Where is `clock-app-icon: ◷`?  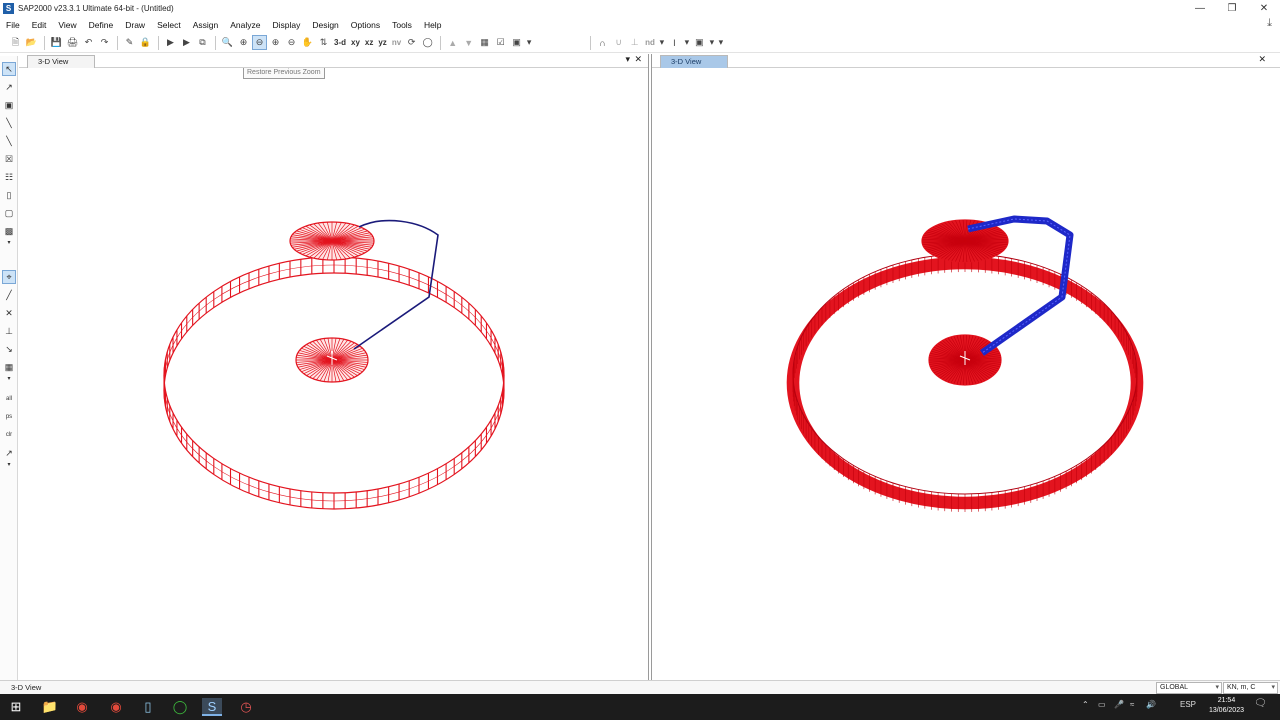 clock-app-icon: ◷ is located at coordinates (246, 707).